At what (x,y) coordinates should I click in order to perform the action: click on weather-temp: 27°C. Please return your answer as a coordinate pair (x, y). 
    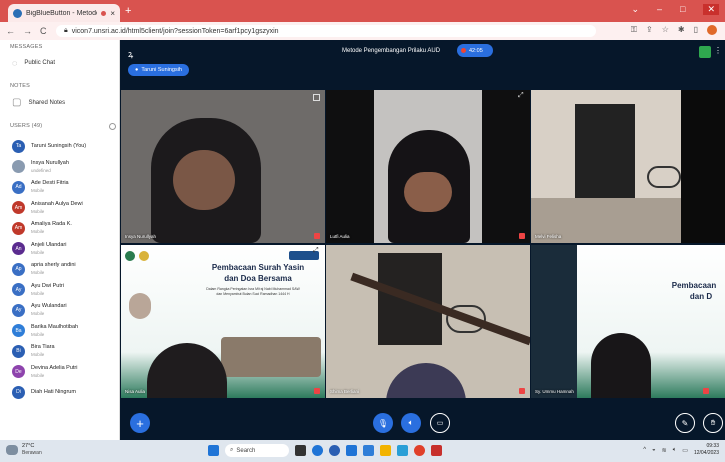
    Looking at the image, I should click on (28, 446).